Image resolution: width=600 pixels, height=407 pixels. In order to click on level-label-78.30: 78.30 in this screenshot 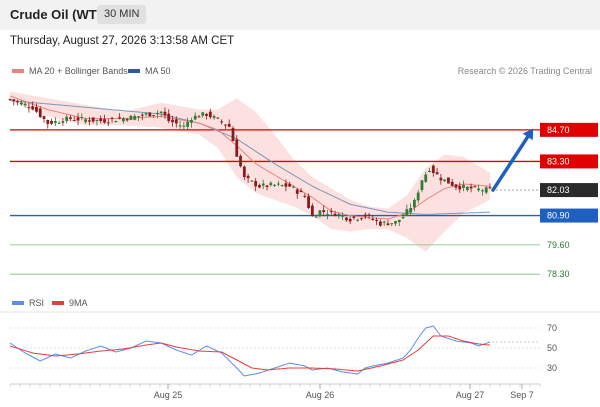, I will do `click(558, 274)`.